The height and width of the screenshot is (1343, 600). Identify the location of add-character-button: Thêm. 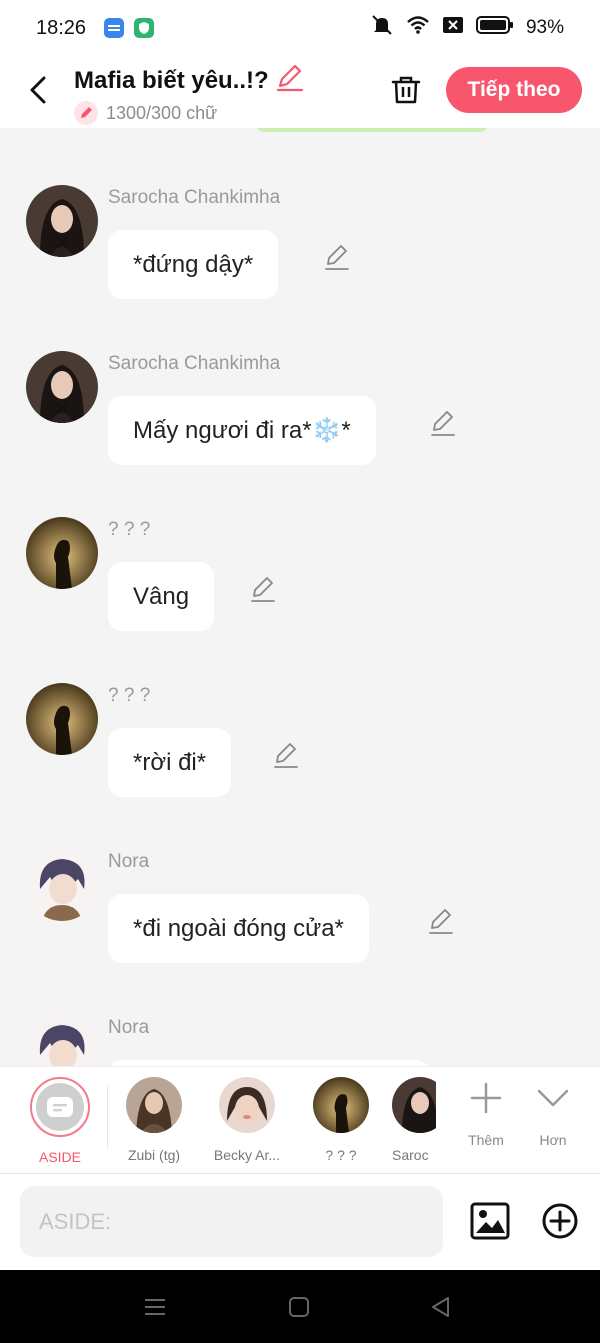
(486, 1114).